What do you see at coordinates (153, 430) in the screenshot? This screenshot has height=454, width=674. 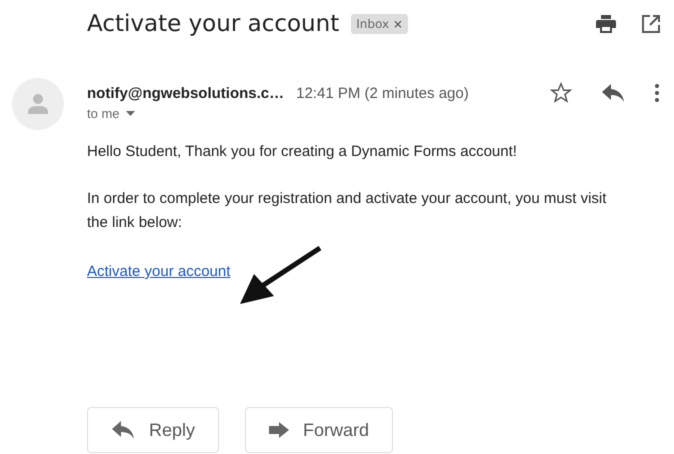 I see `reply-button: Reply` at bounding box center [153, 430].